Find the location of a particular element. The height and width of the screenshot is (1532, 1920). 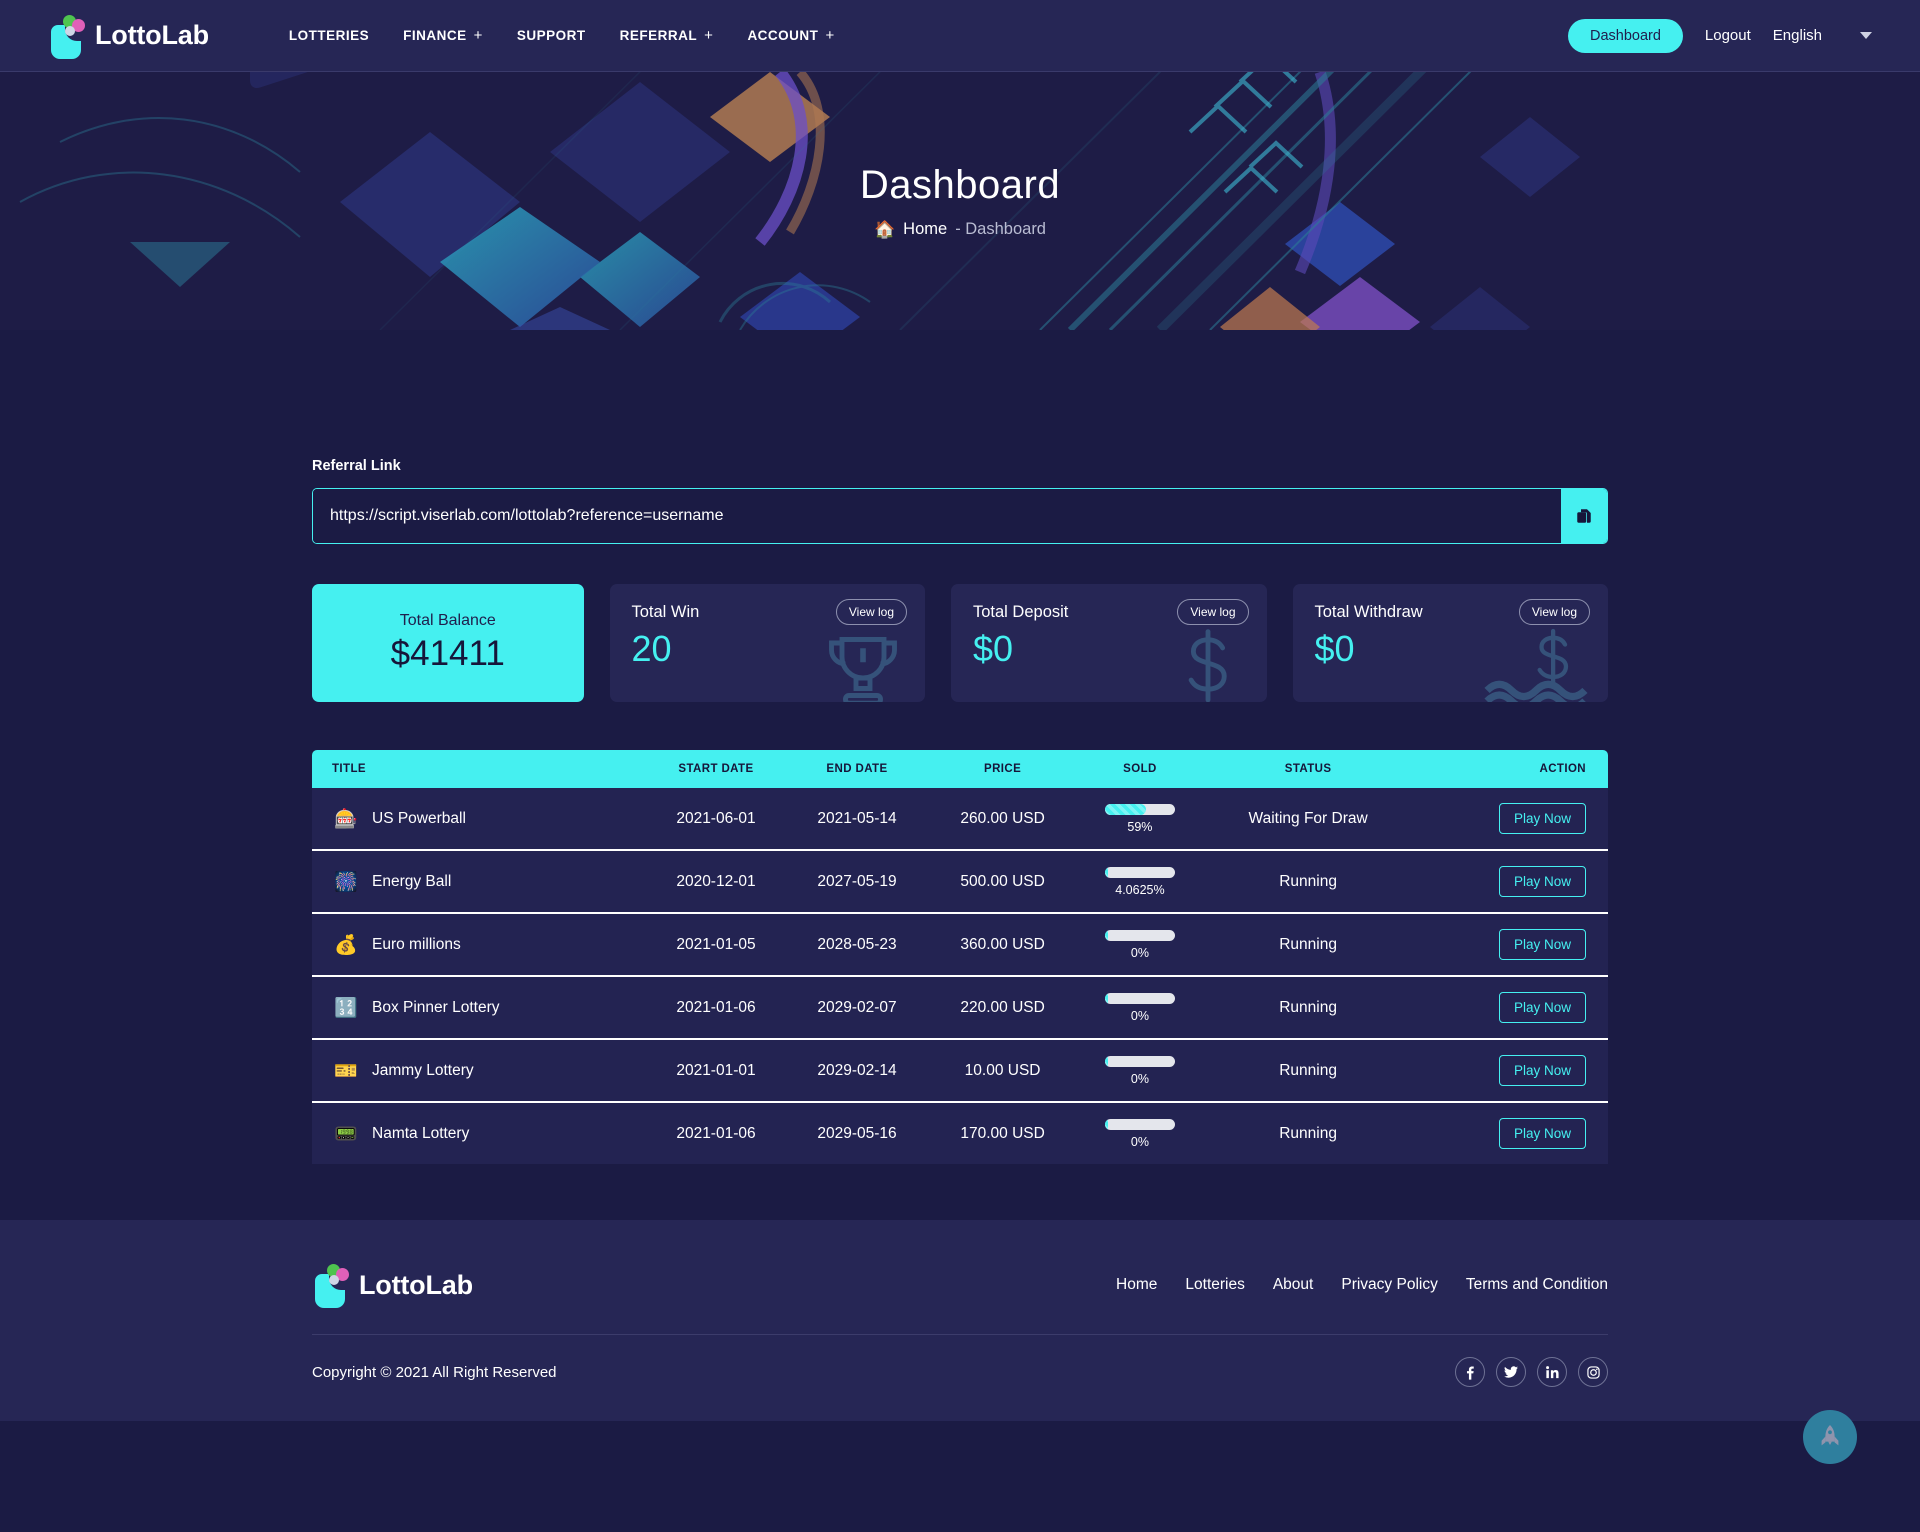

cell-price: 500.00 USD is located at coordinates (1002, 881).